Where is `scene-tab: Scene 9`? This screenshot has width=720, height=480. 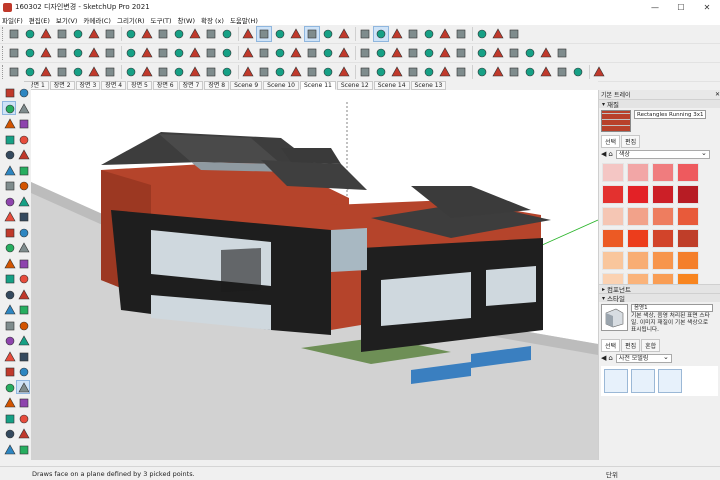 scene-tab: Scene 9 is located at coordinates (246, 85).